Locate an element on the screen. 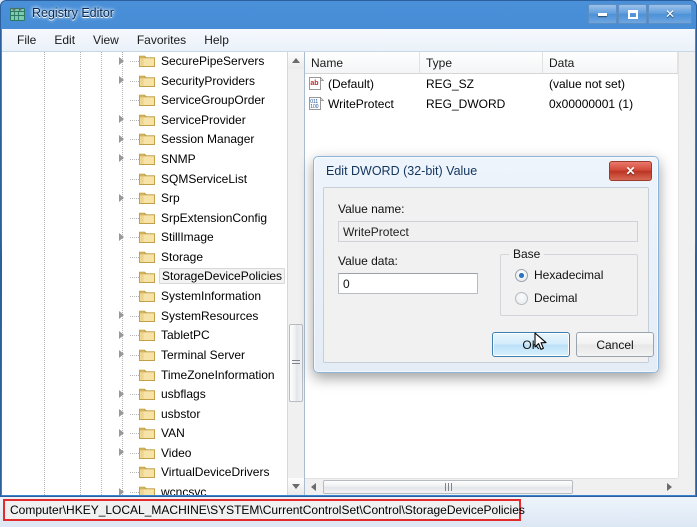 The image size is (697, 527). value-data-input: 0 is located at coordinates (408, 283).